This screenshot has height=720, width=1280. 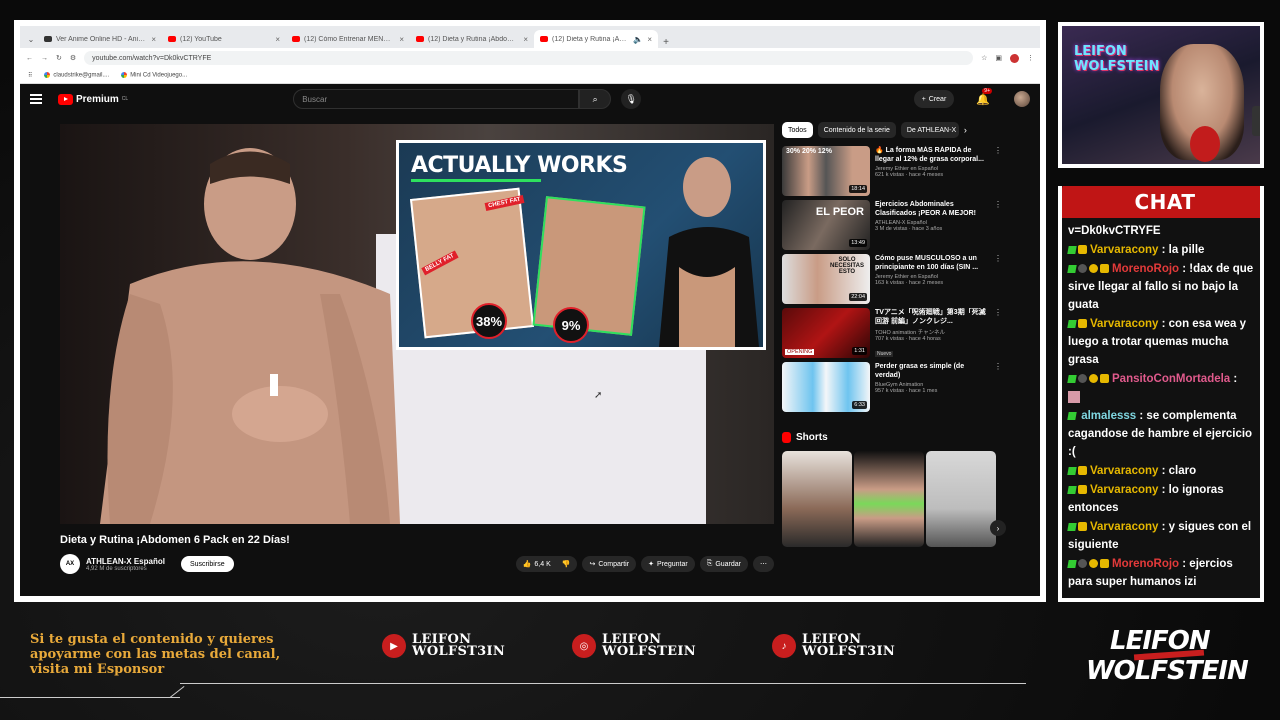 I want to click on thumb-text: OPENING, so click(x=800, y=352).